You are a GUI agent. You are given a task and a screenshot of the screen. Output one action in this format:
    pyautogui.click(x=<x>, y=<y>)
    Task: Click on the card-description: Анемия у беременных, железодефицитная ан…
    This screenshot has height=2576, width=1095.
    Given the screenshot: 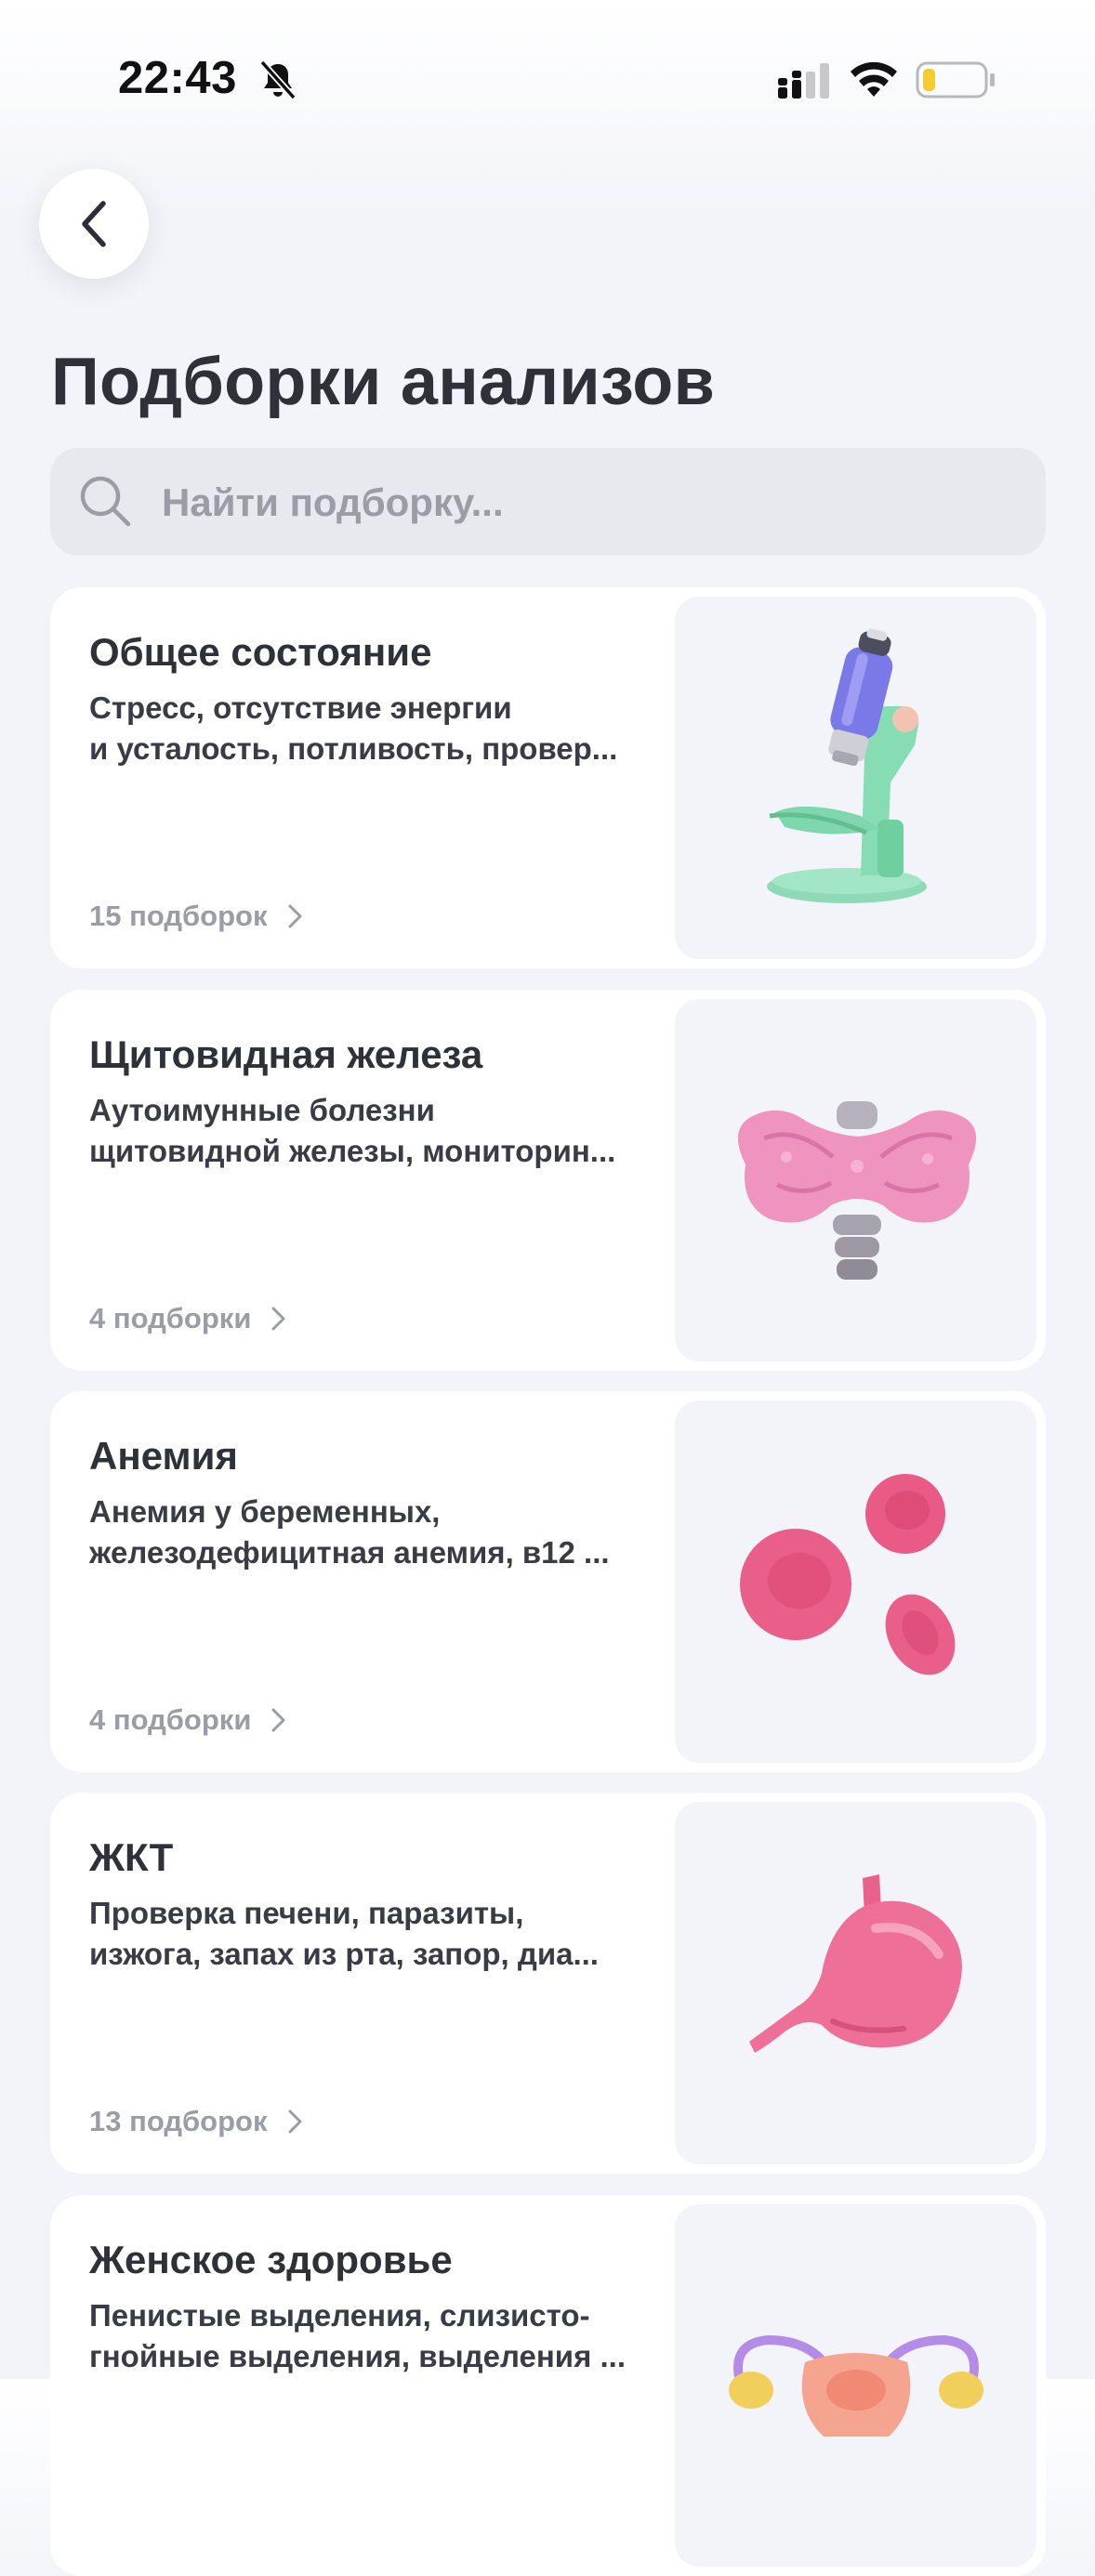 What is the action you would take?
    pyautogui.click(x=349, y=1532)
    